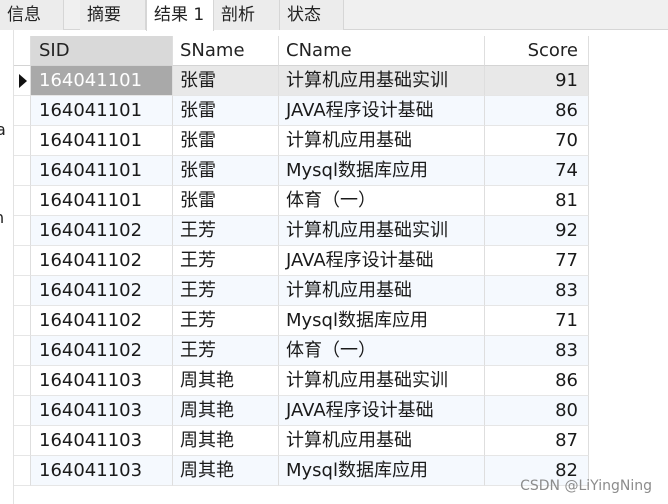  I want to click on tab-summary: 摘要, so click(113, 15).